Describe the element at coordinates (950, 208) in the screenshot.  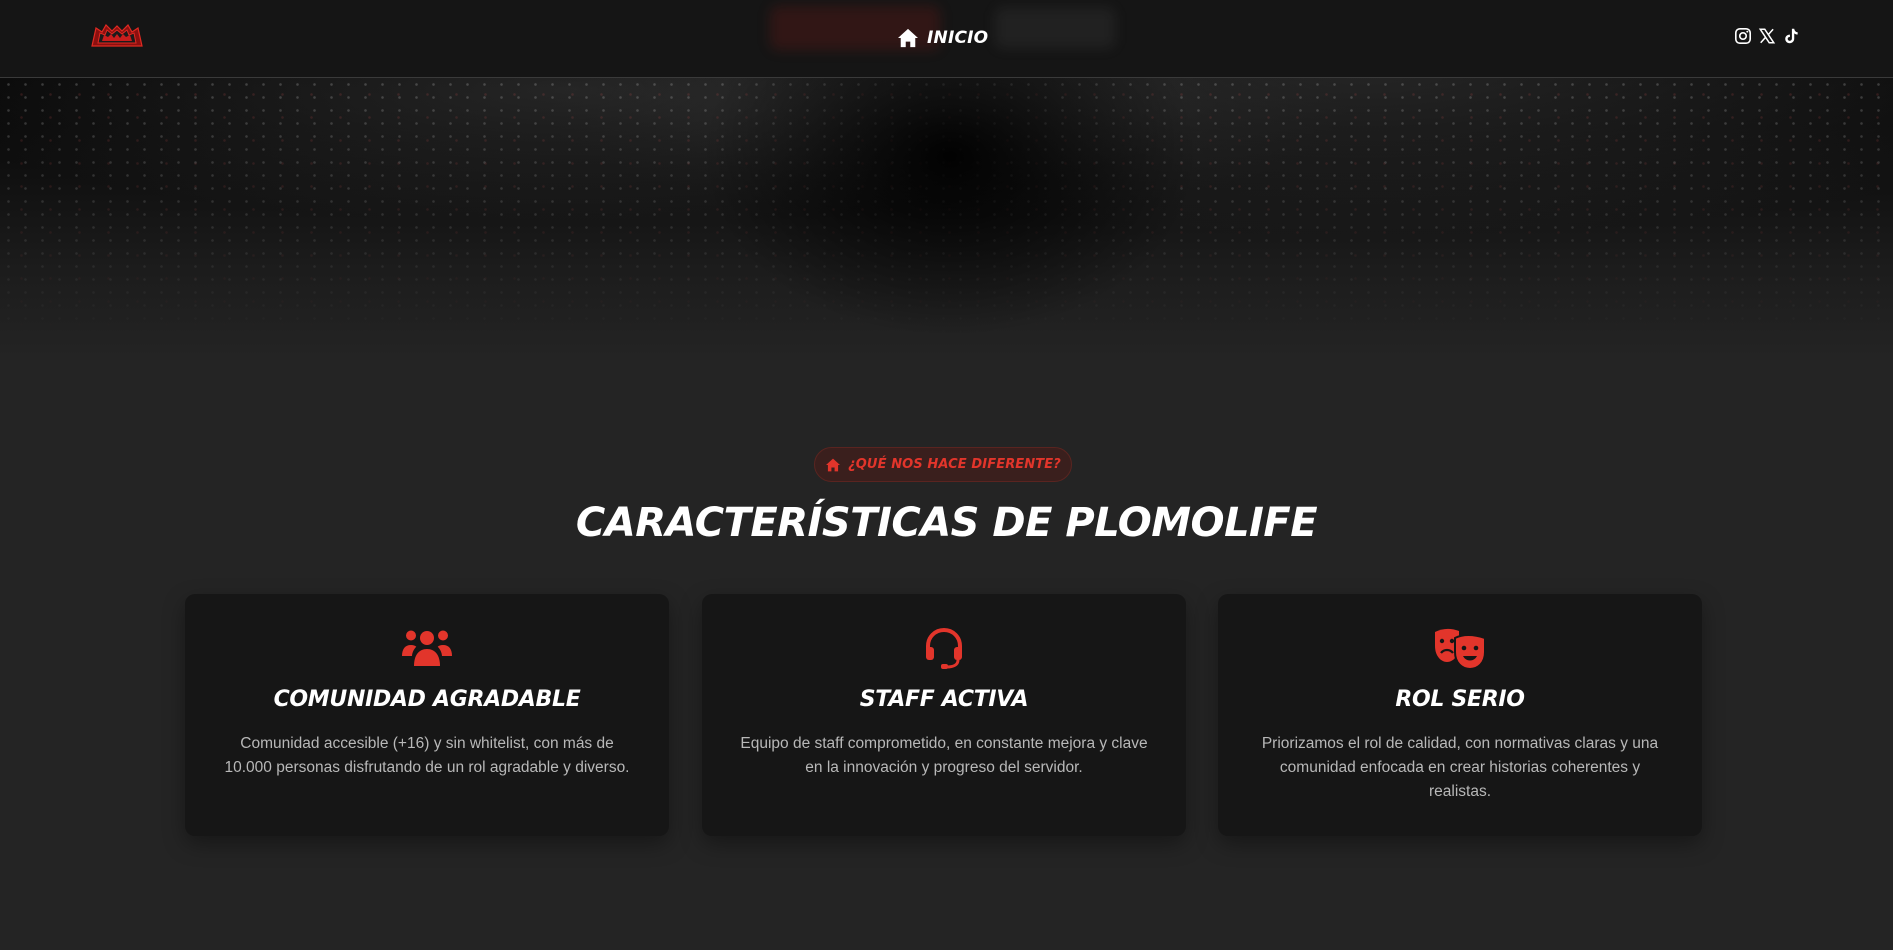
I see `hero-figure-shadow` at that location.